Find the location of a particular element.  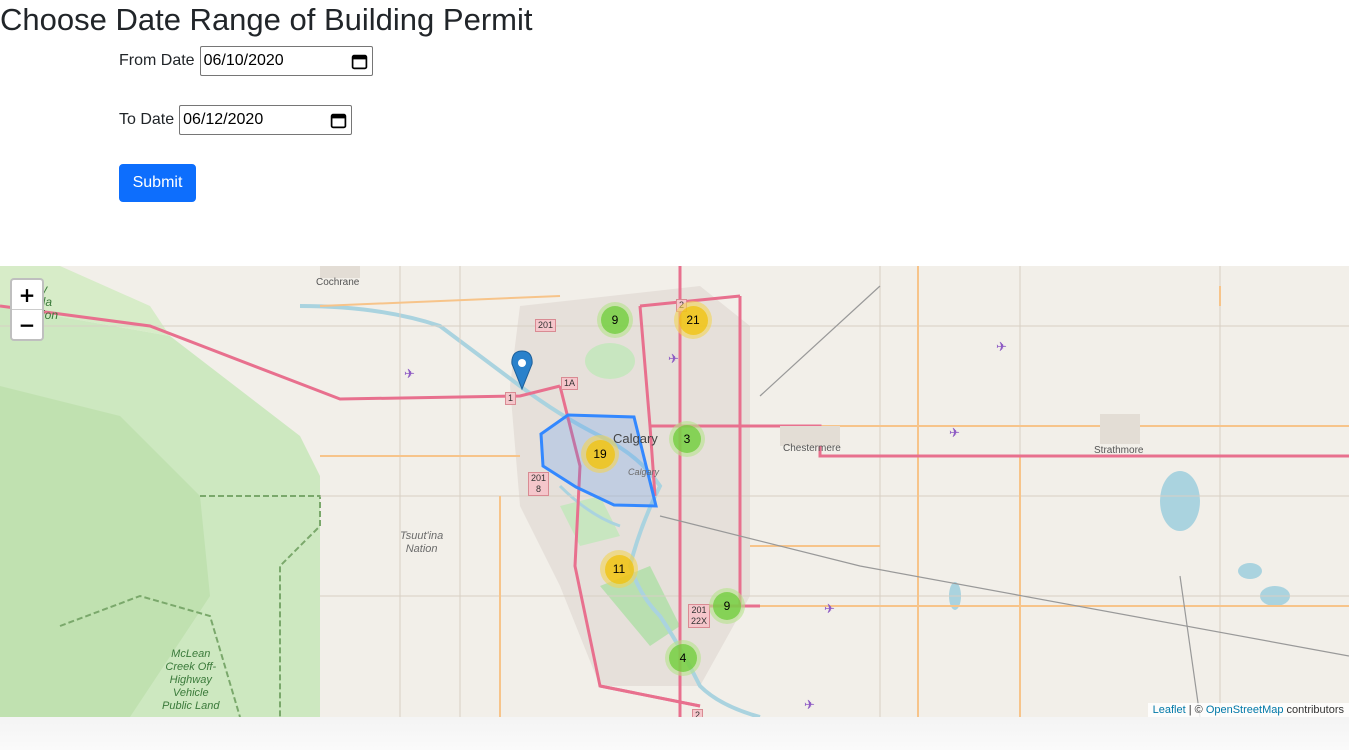

cluster-count: 19 is located at coordinates (600, 454).